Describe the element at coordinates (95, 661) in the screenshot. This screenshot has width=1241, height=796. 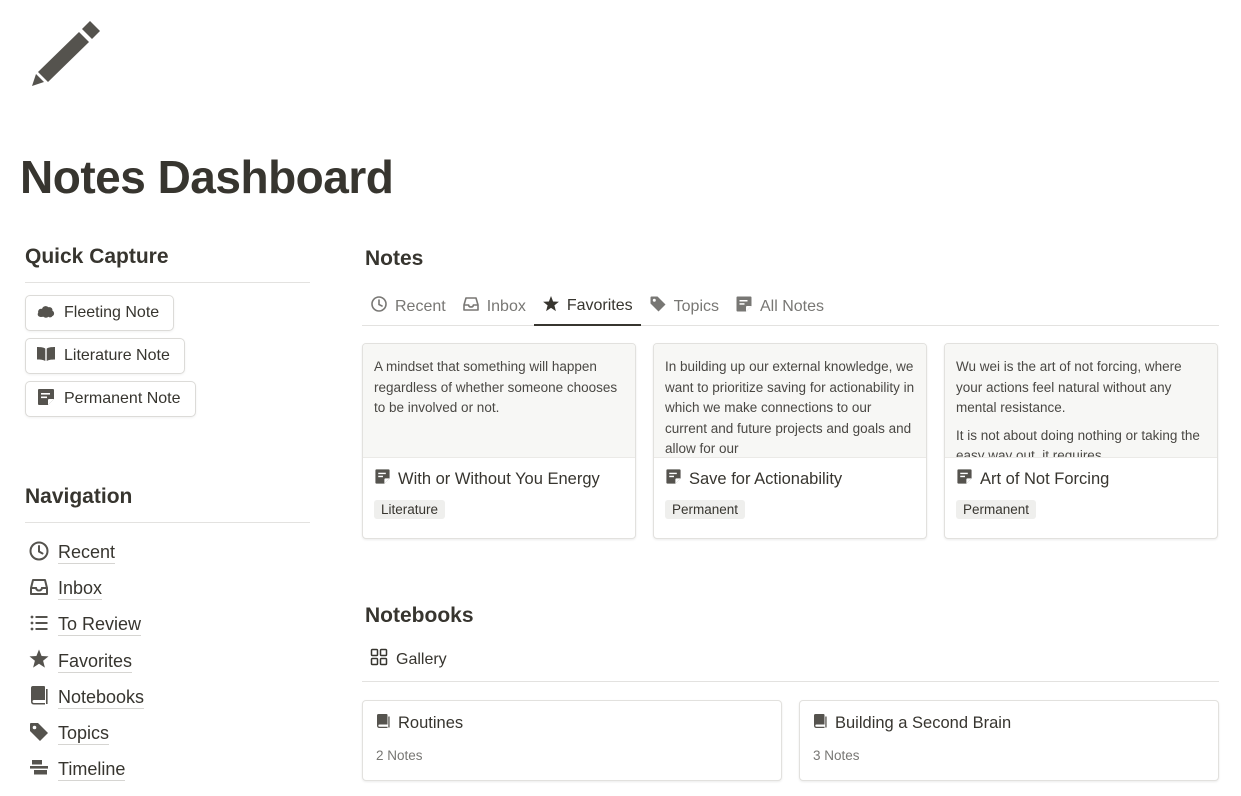
I see `nav-item-label: Favorites` at that location.